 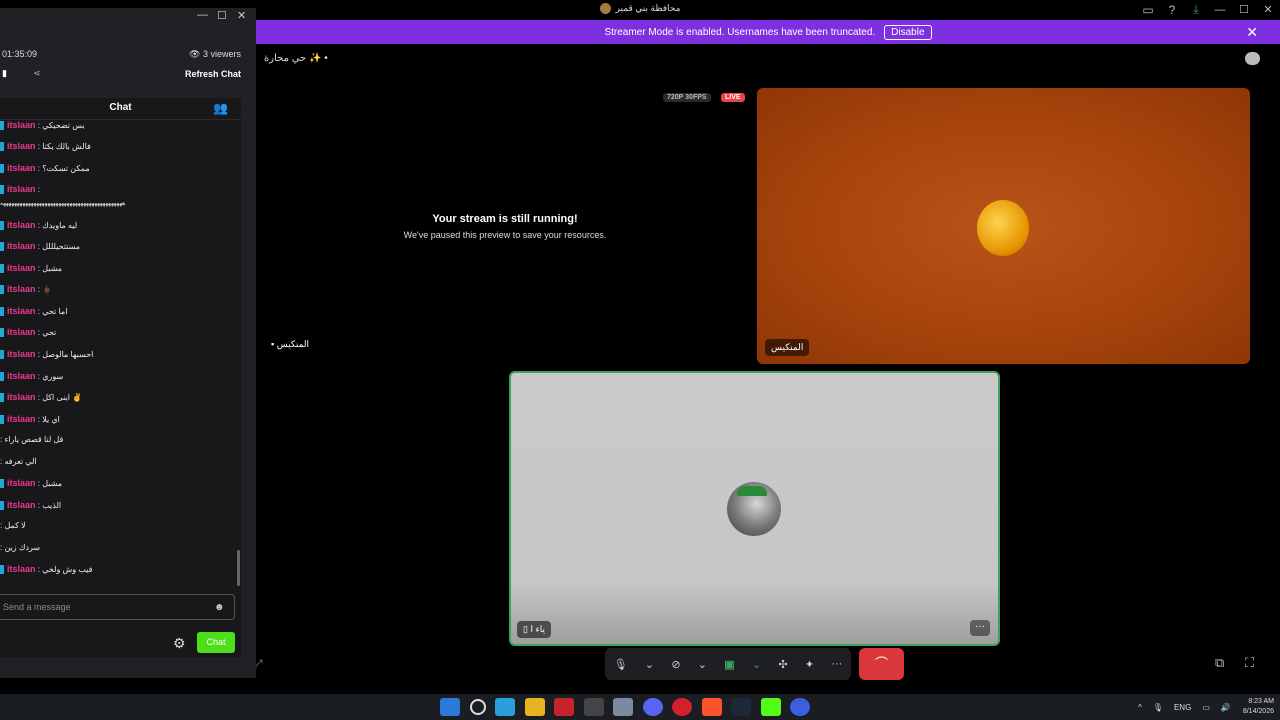 I want to click on discord-icon, so click(x=652, y=707).